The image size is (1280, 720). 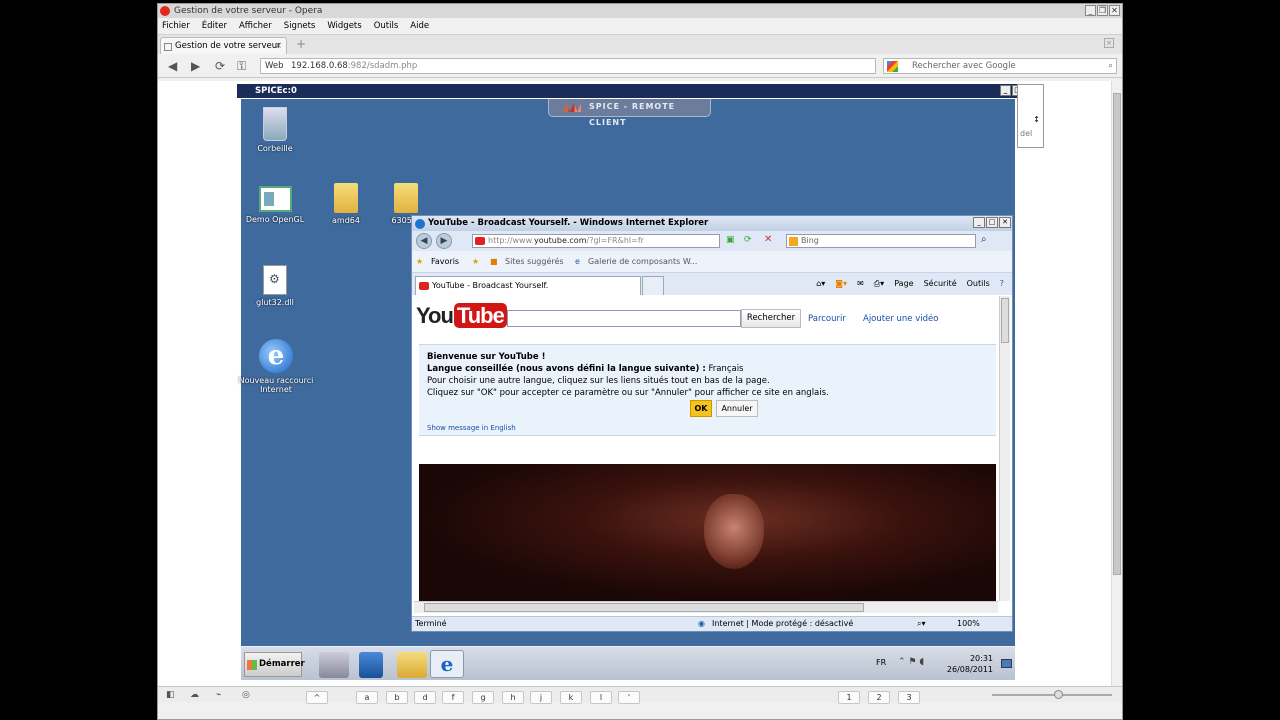 I want to click on powershell-icon, so click(x=371, y=665).